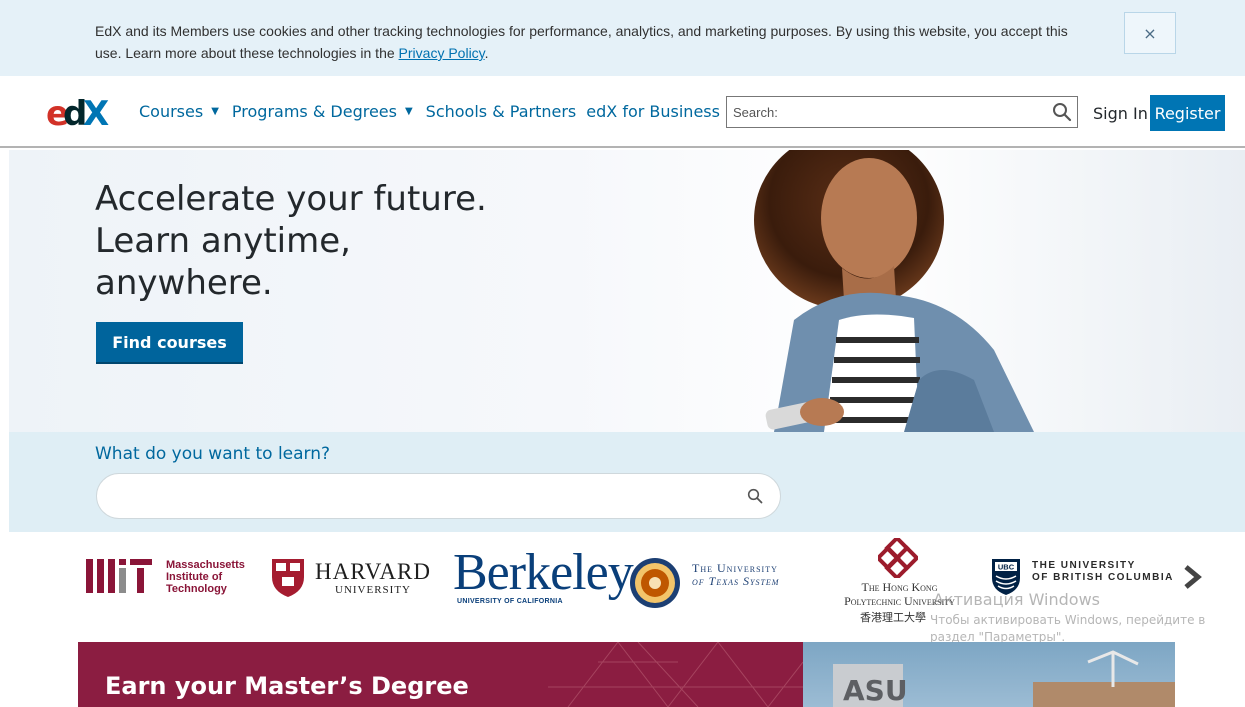 This screenshot has width=1245, height=707. What do you see at coordinates (1016, 599) in the screenshot?
I see `watermark-line-1: Активация Windows` at bounding box center [1016, 599].